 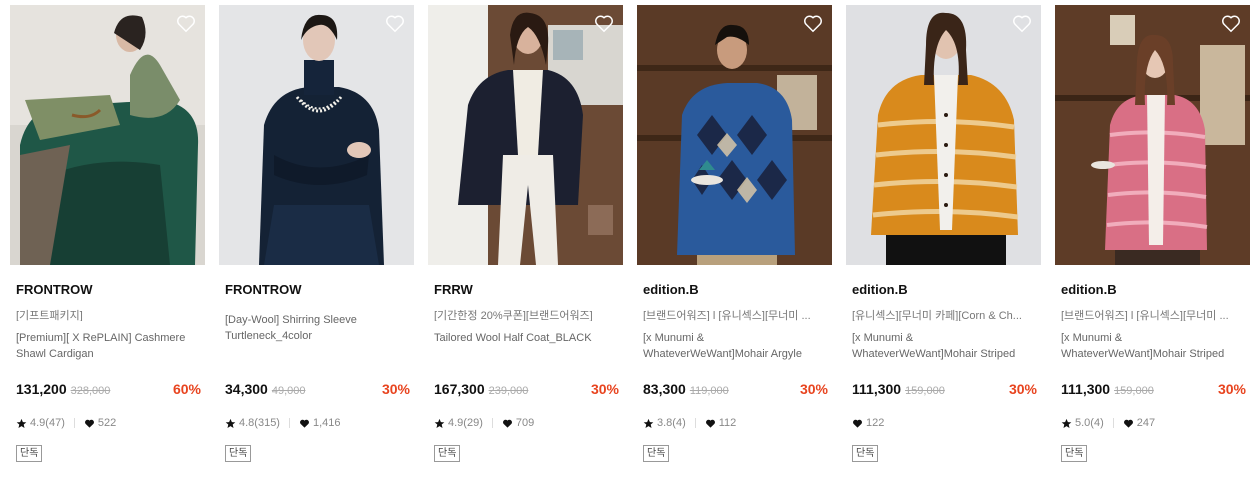 What do you see at coordinates (465, 423) in the screenshot?
I see `rating-text: 4.9(29)` at bounding box center [465, 423].